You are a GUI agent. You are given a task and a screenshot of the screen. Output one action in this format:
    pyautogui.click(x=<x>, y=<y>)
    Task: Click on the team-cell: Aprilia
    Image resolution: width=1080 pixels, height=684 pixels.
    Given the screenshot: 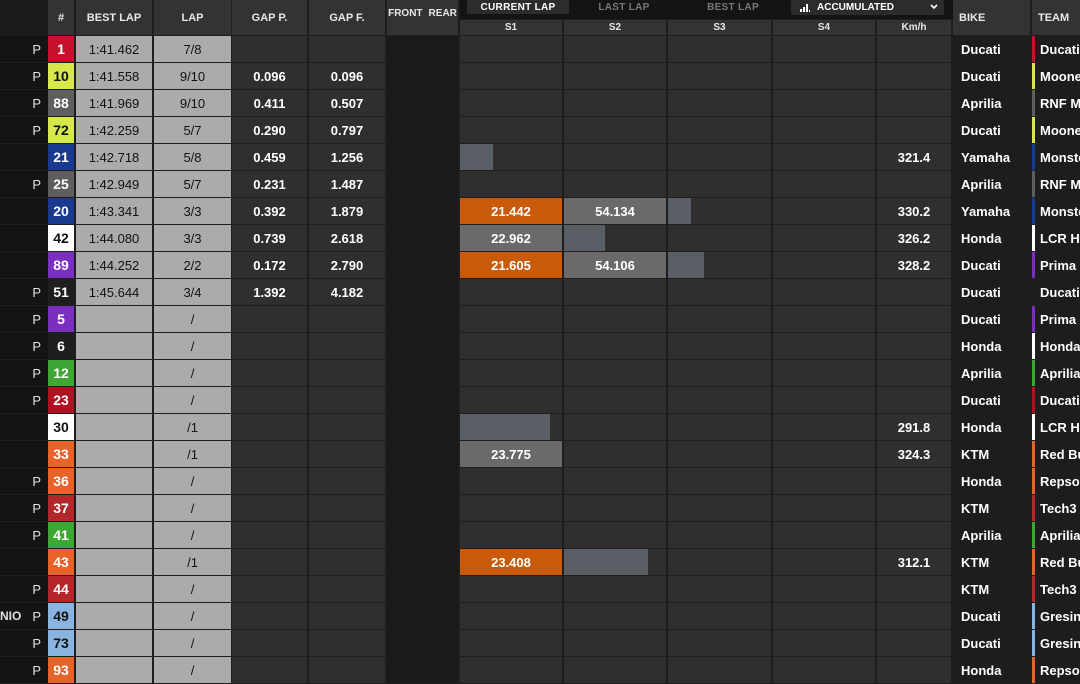 What is the action you would take?
    pyautogui.click(x=1056, y=373)
    